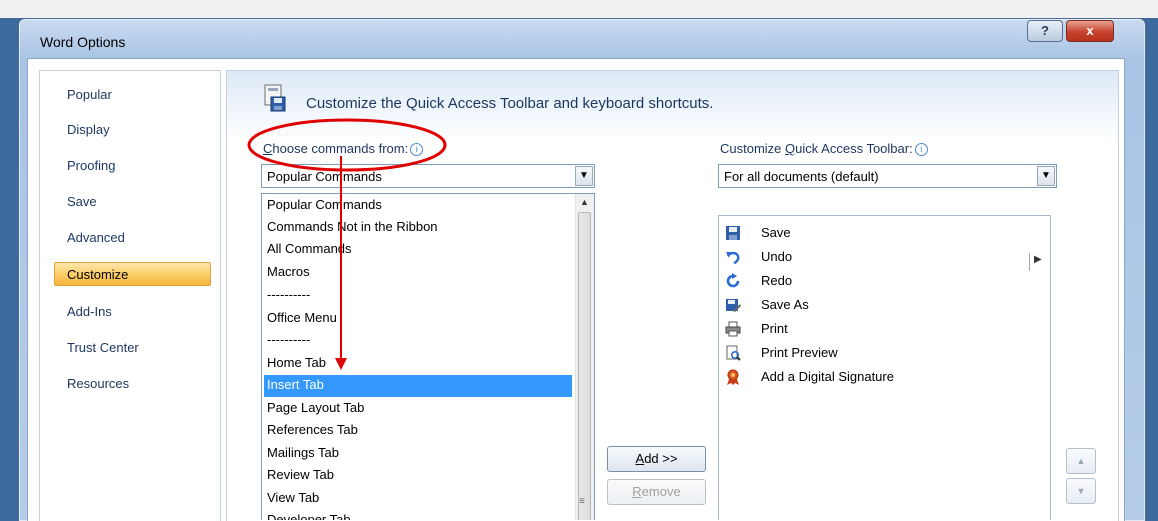  Describe the element at coordinates (89, 311) in the screenshot. I see `nav-item-add-ins: Add-Ins` at that location.